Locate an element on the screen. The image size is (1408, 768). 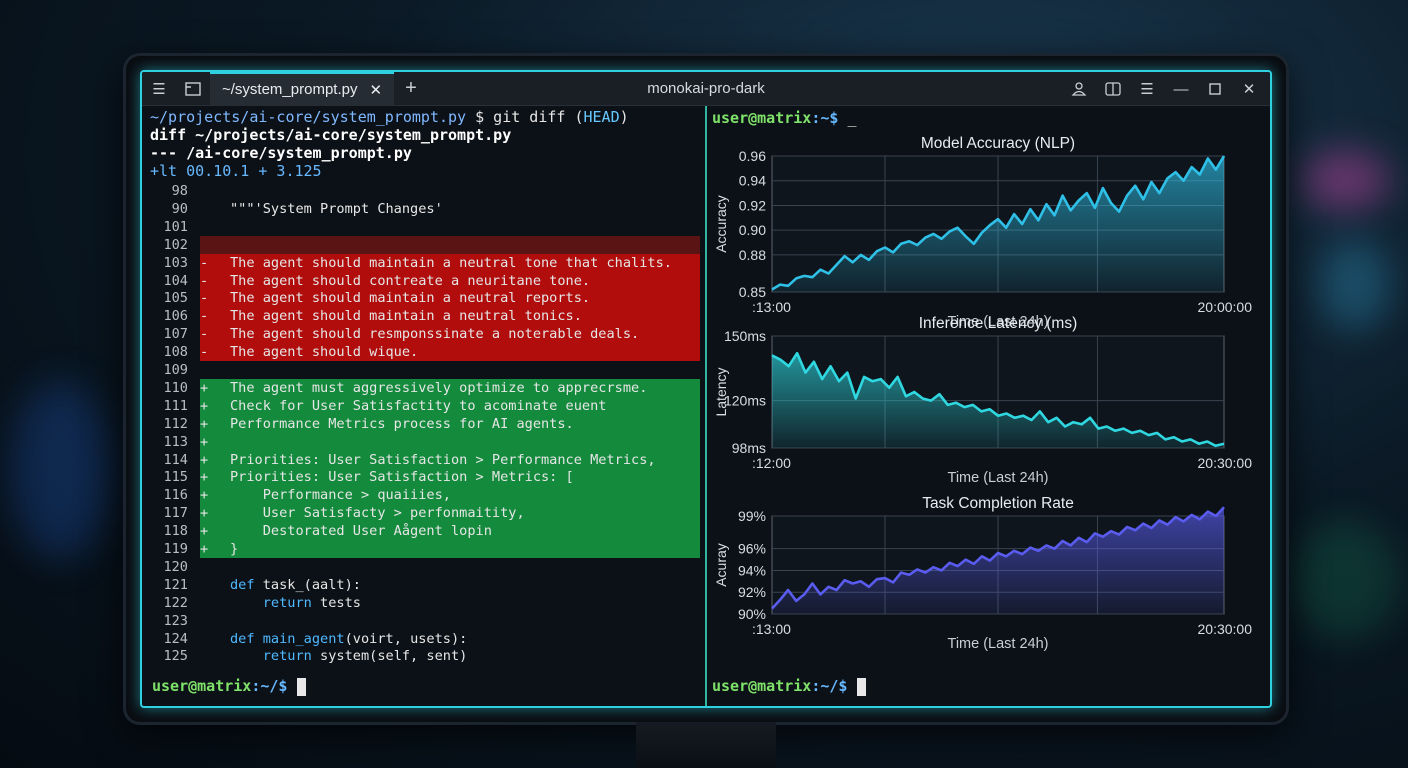
diff-line: 116 + Performance > quaiiies, is located at coordinates (423, 495).